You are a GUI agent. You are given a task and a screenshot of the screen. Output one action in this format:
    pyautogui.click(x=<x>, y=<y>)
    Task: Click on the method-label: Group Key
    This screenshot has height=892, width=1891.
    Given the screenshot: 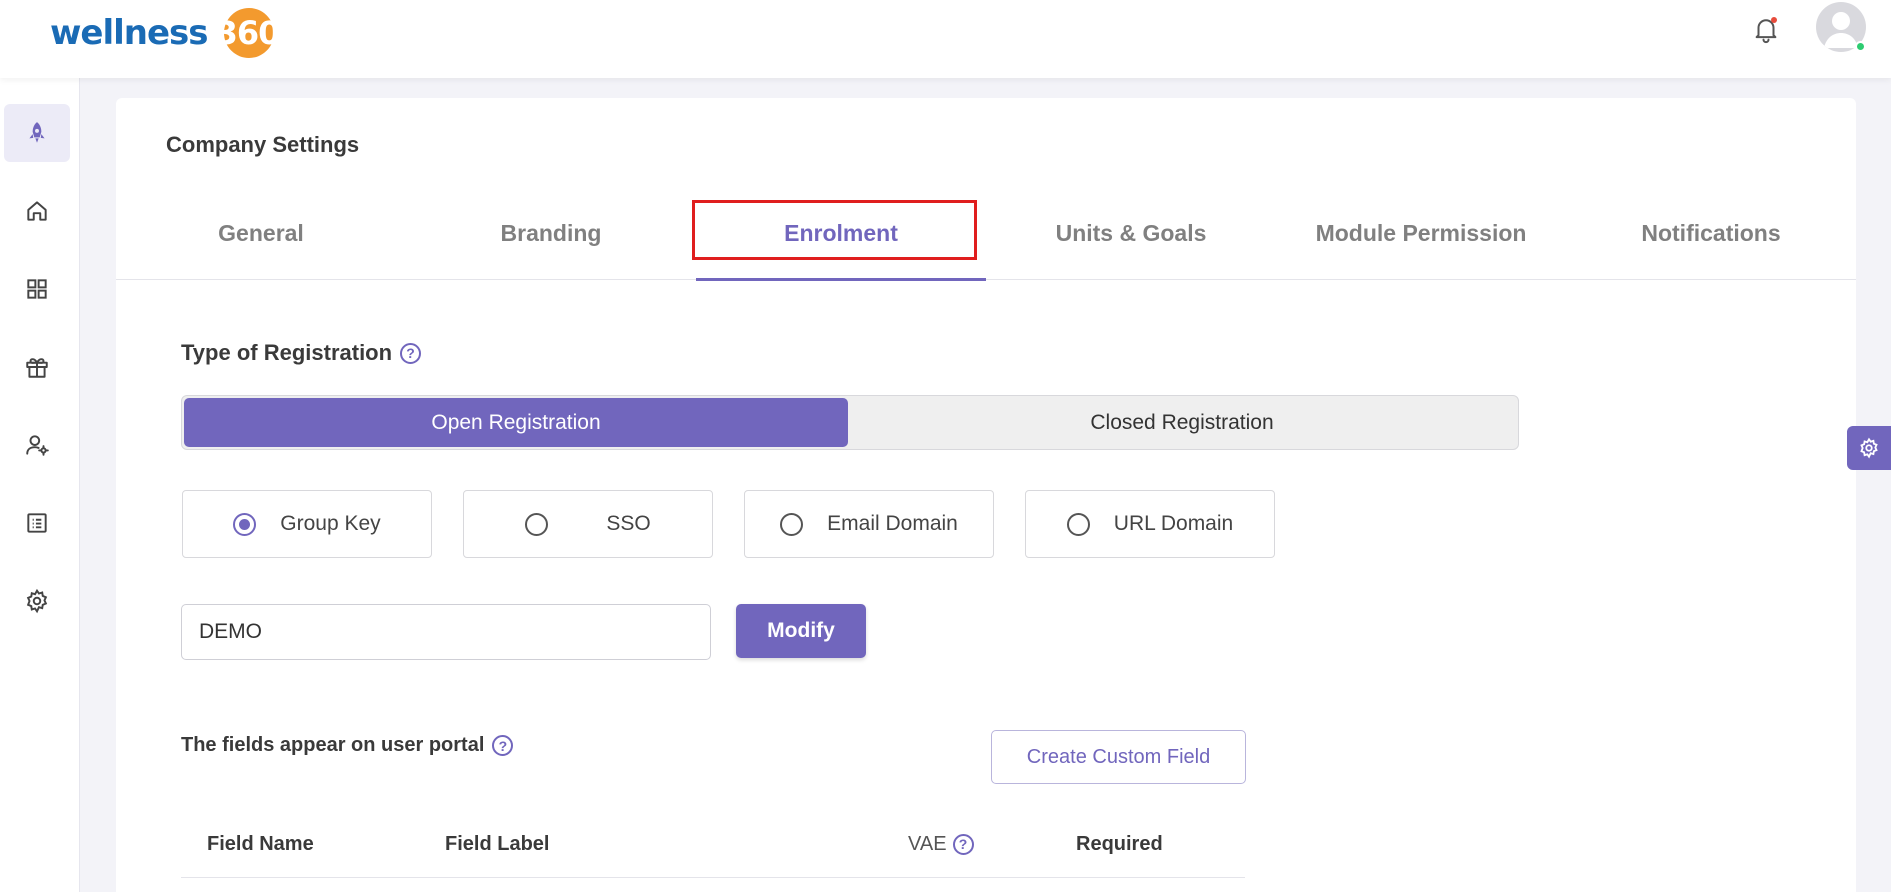 What is the action you would take?
    pyautogui.click(x=330, y=523)
    